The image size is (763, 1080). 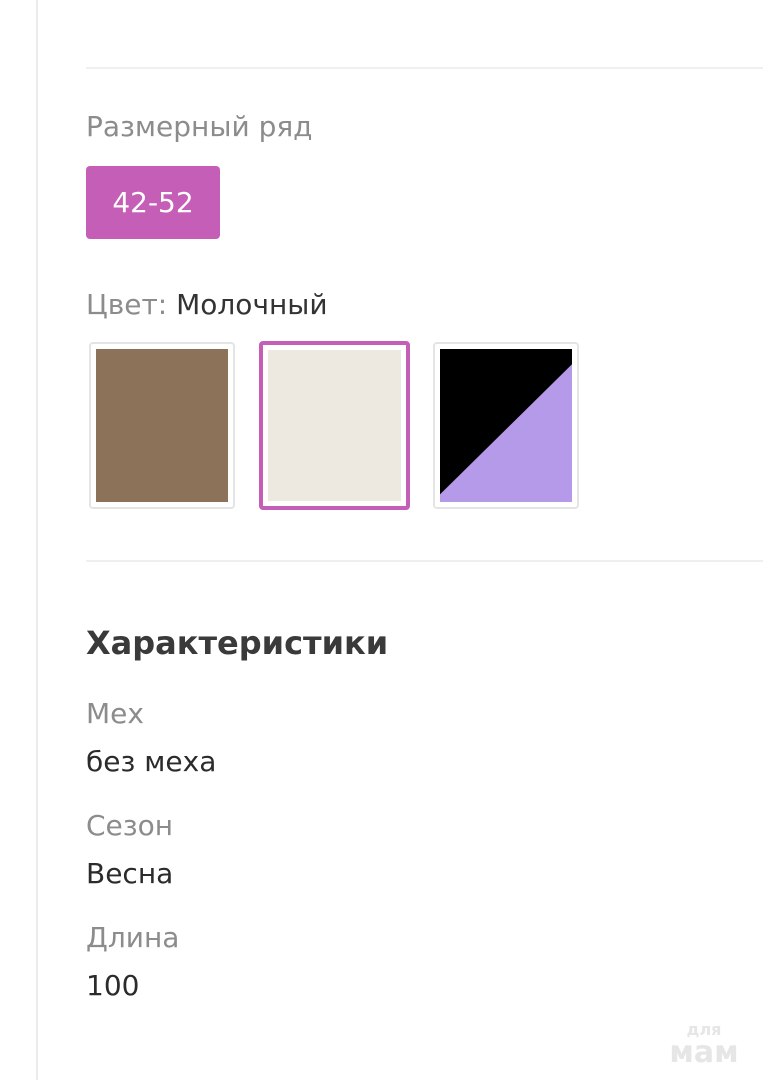 What do you see at coordinates (506, 422) in the screenshot?
I see `diagonal-split-icon` at bounding box center [506, 422].